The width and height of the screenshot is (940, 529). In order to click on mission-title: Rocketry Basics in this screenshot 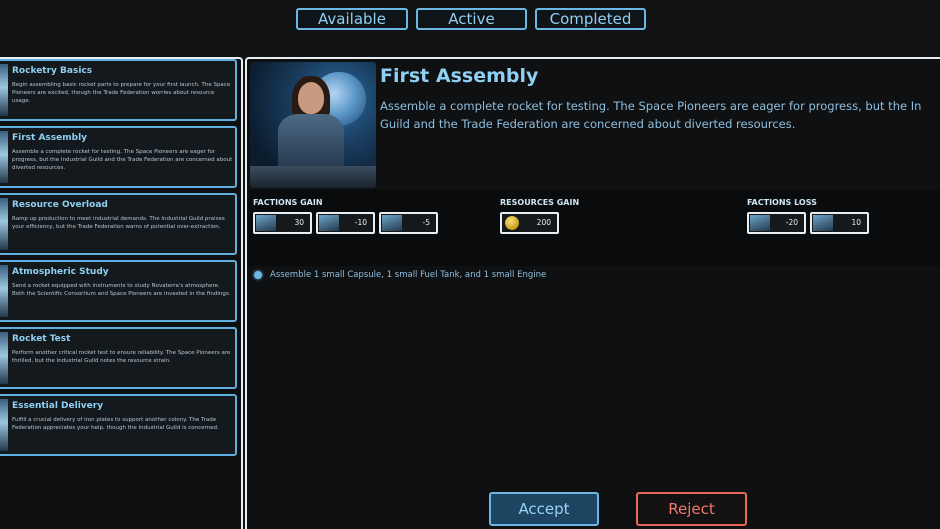, I will do `click(52, 71)`.